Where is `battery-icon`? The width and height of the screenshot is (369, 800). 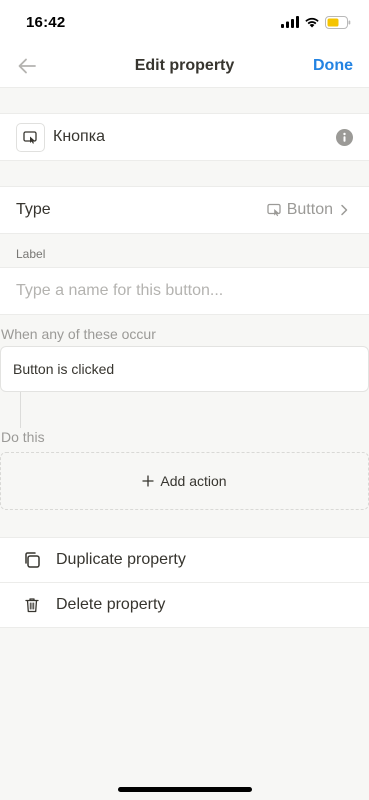 battery-icon is located at coordinates (338, 22).